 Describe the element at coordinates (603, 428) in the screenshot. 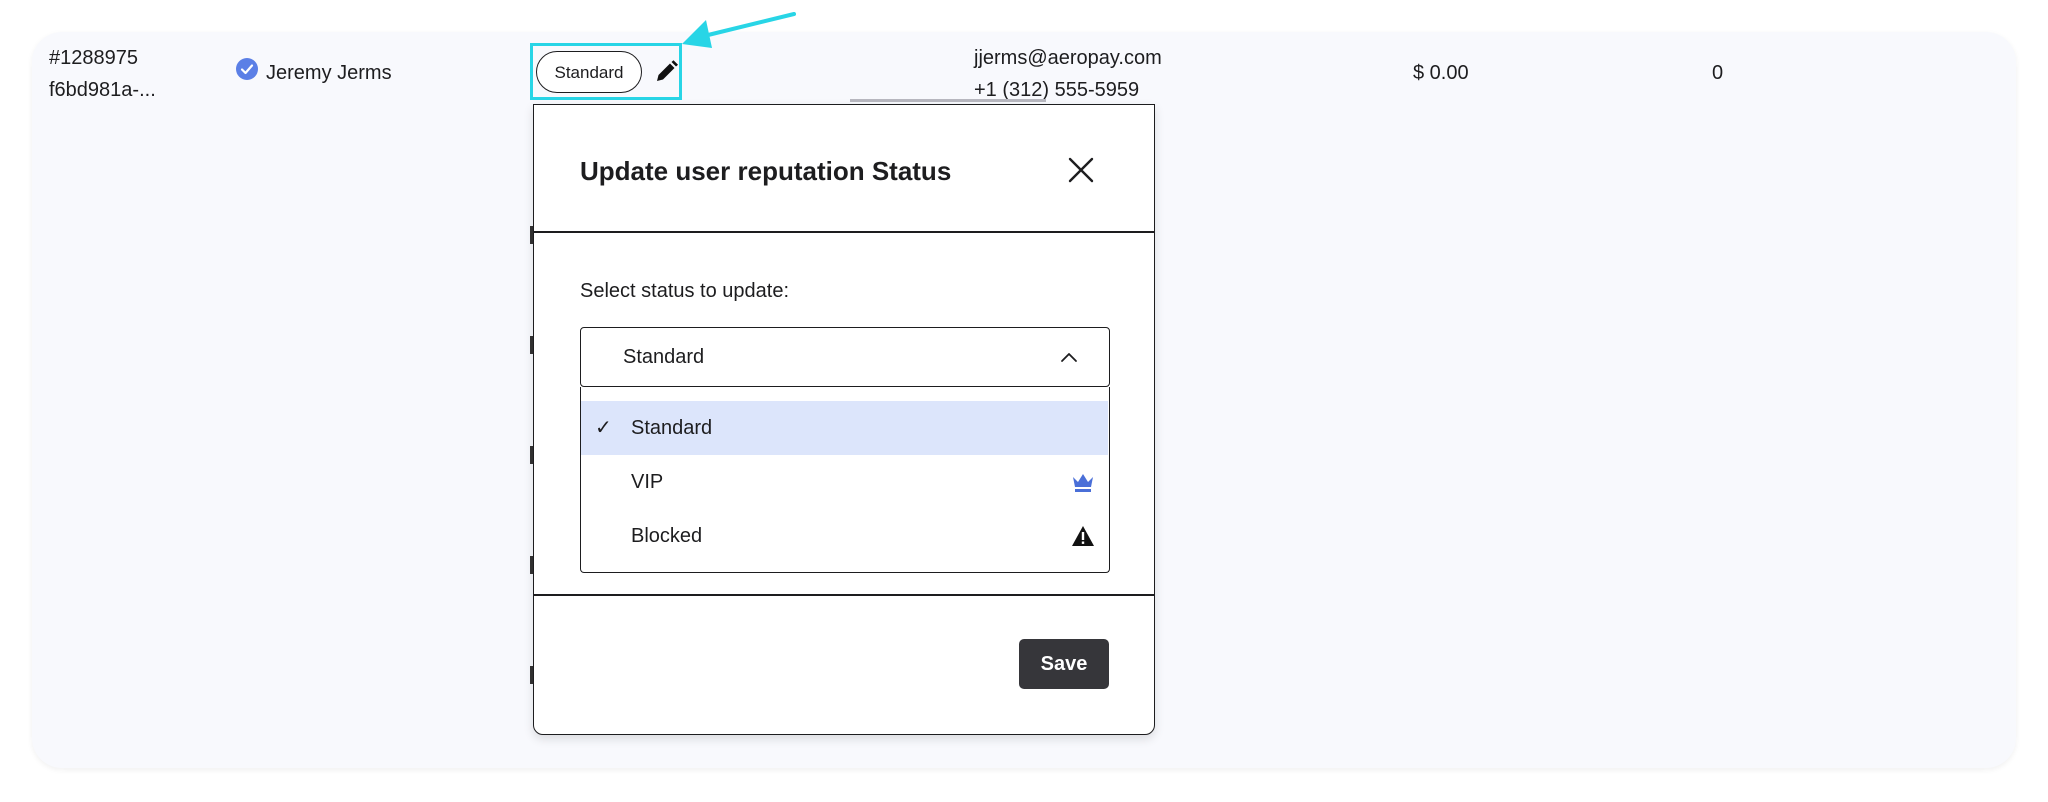

I see `checkmark-icon: ✓` at that location.